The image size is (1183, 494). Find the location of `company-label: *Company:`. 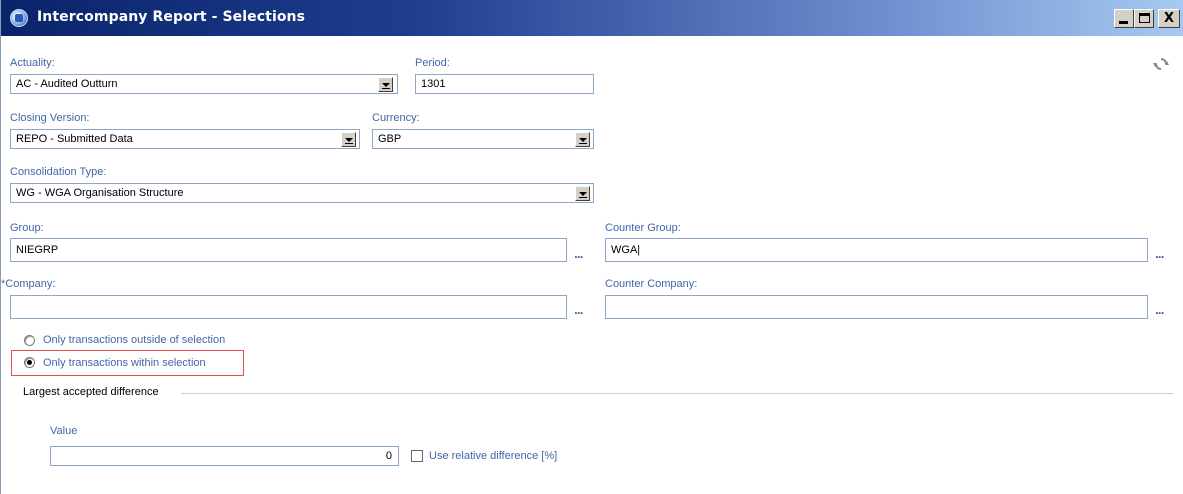

company-label: *Company: is located at coordinates (28, 284).